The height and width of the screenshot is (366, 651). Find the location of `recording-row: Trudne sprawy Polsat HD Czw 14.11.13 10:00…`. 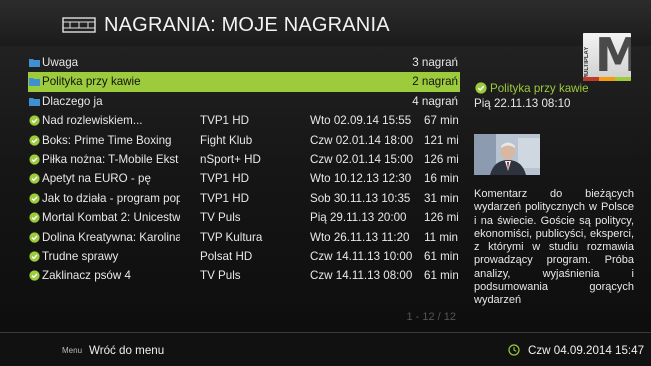

recording-row: Trudne sprawy Polsat HD Czw 14.11.13 10:00… is located at coordinates (244, 256).